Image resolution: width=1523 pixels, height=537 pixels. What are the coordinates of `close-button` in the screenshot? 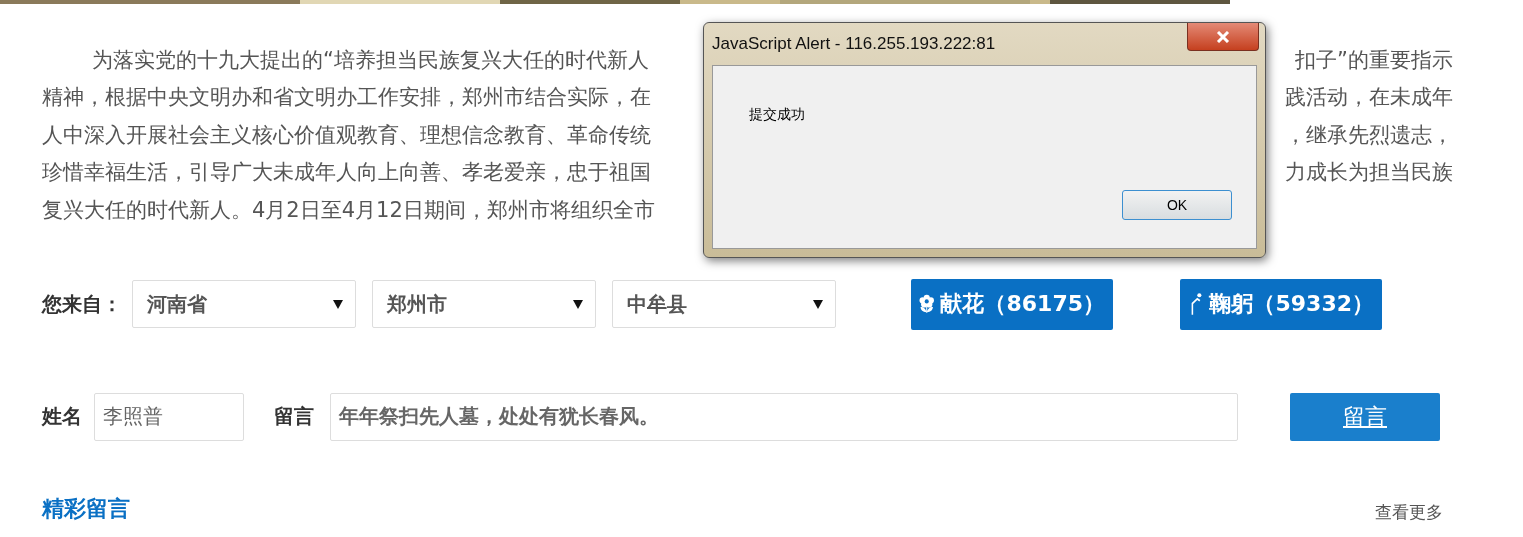 It's located at (1223, 37).